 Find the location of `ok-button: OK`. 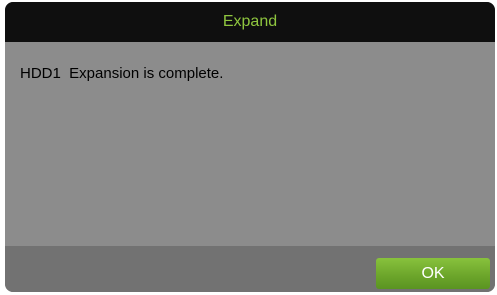

ok-button: OK is located at coordinates (433, 273).